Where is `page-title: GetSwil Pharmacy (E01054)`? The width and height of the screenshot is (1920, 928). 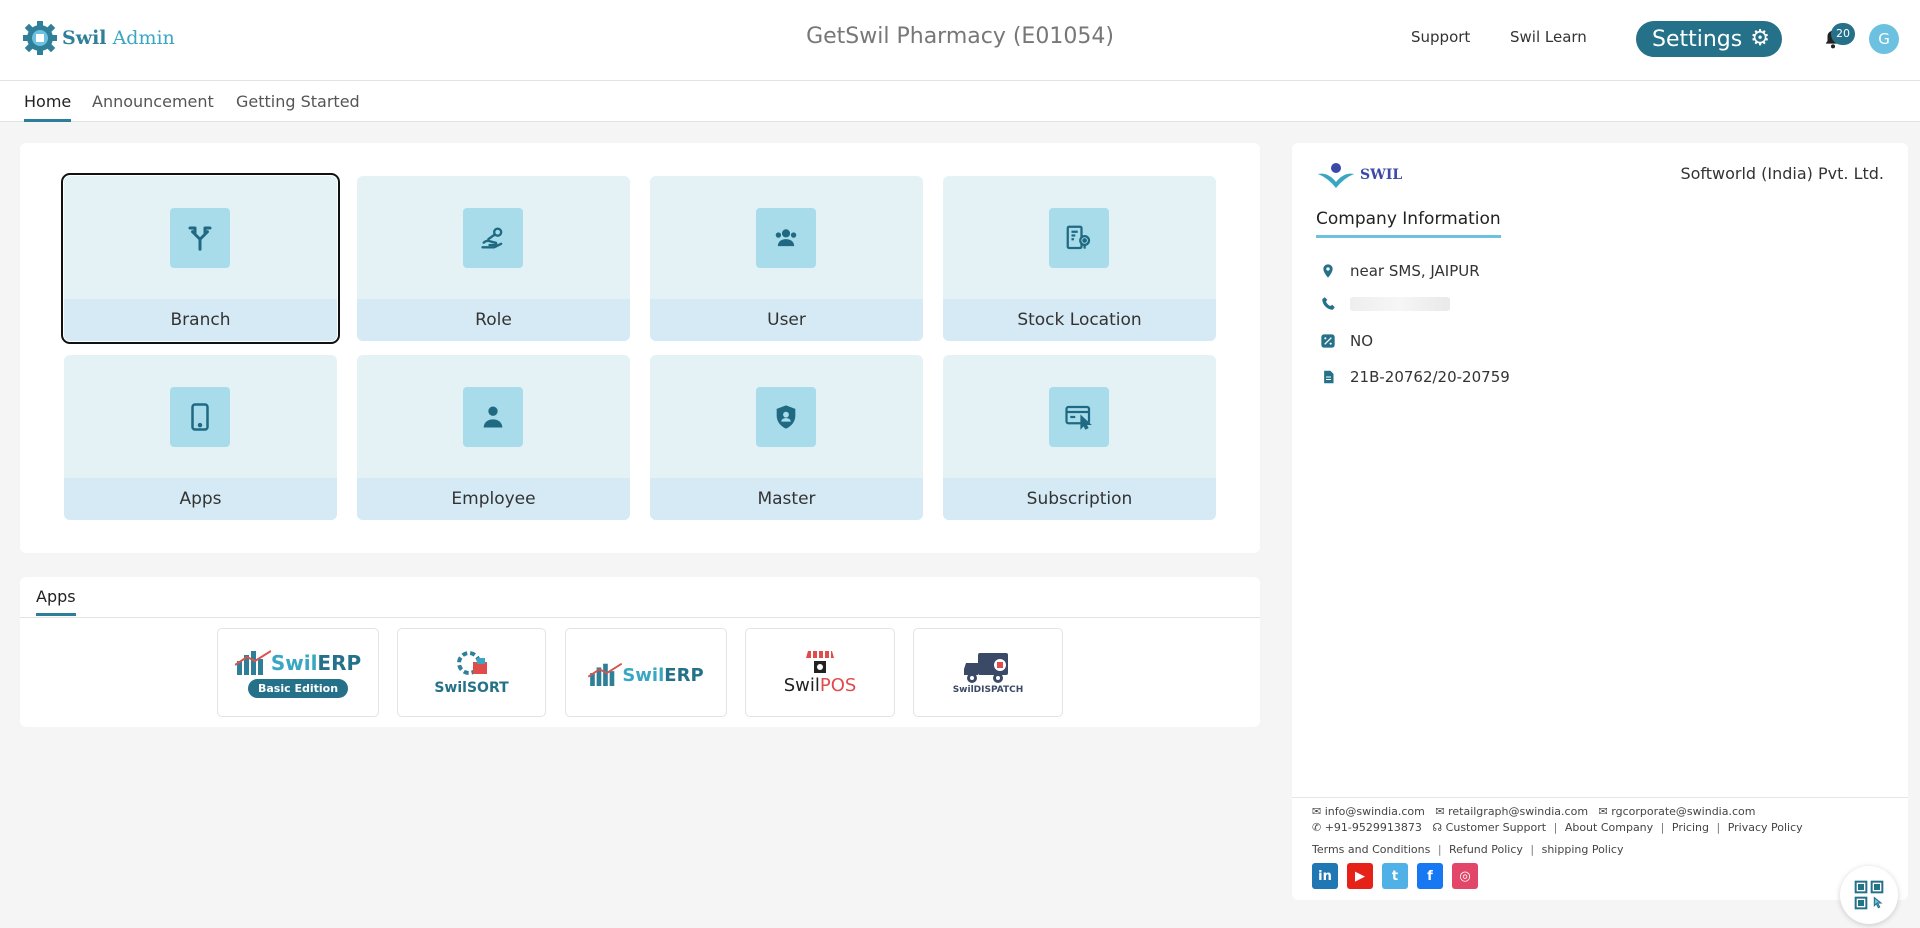 page-title: GetSwil Pharmacy (E01054) is located at coordinates (960, 36).